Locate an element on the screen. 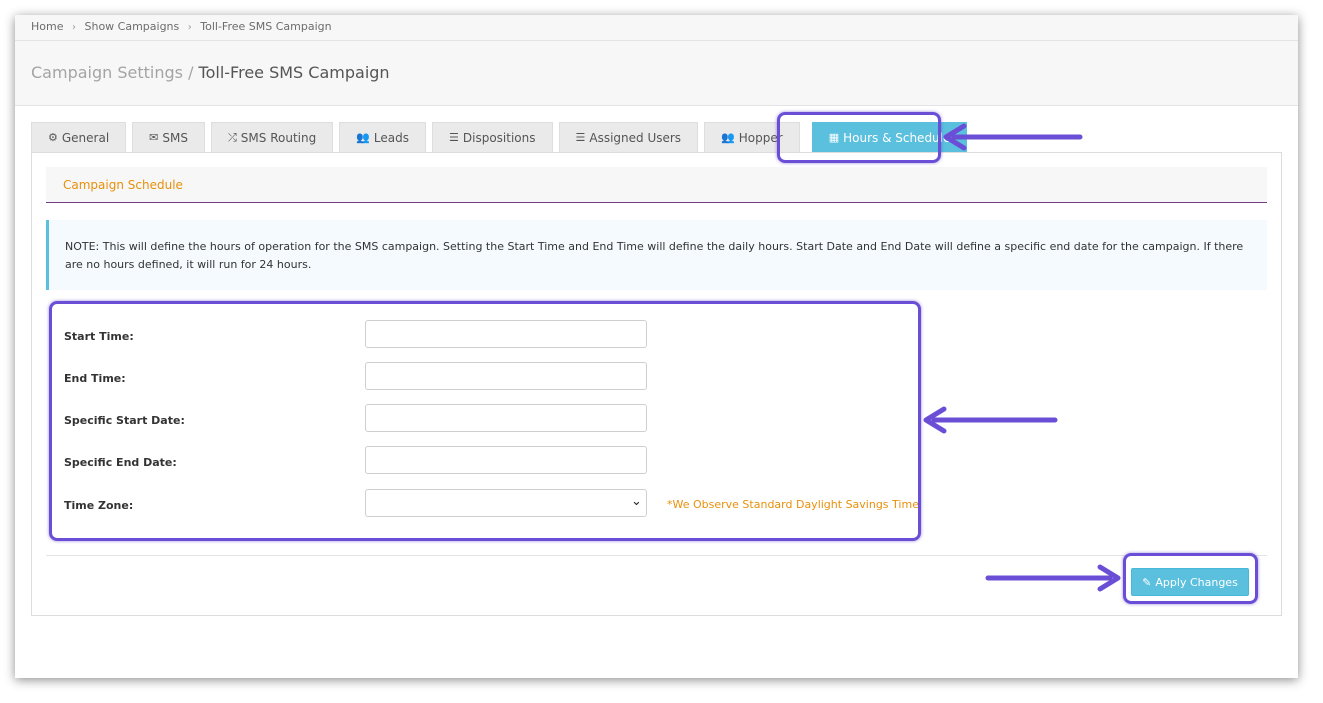 This screenshot has height=703, width=1323. end-date-row: Specific End Date: is located at coordinates (504, 465).